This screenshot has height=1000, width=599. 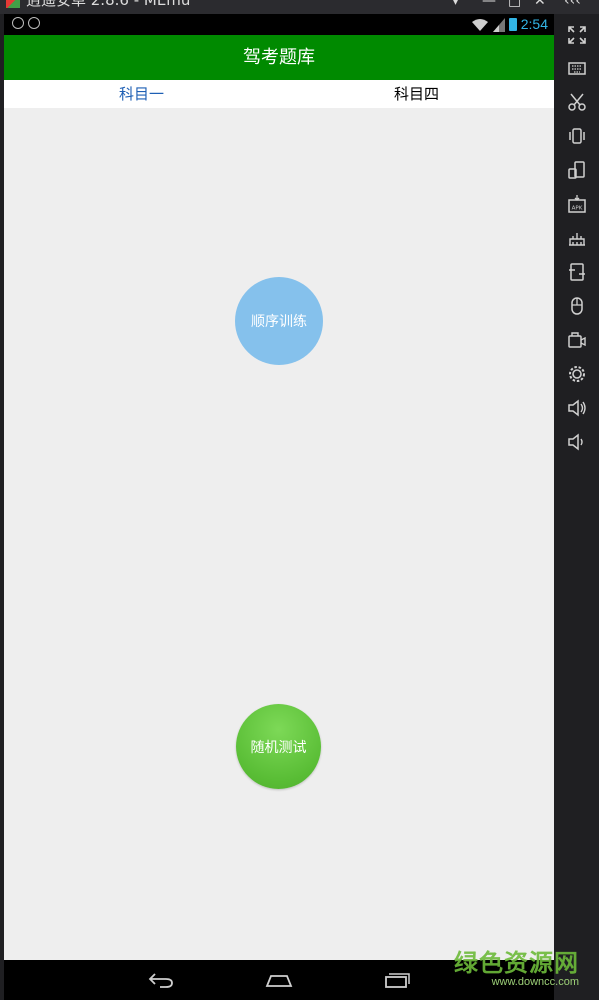 I want to click on battery-icon, so click(x=512, y=24).